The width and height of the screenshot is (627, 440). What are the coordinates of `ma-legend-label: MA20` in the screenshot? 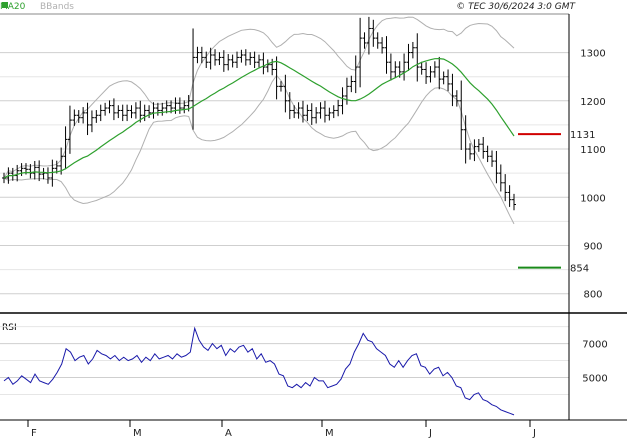 It's located at (13, 7).